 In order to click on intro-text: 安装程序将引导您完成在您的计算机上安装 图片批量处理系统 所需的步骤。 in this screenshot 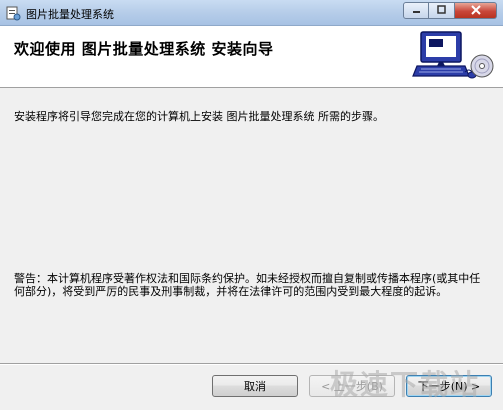, I will do `click(199, 116)`.